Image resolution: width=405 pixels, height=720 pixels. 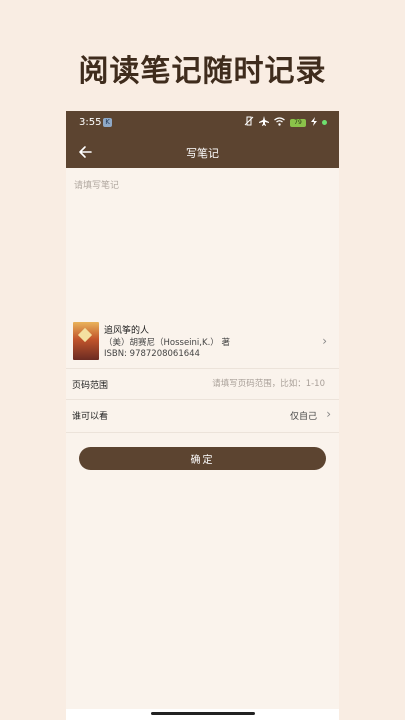 What do you see at coordinates (204, 245) in the screenshot?
I see `note-input` at bounding box center [204, 245].